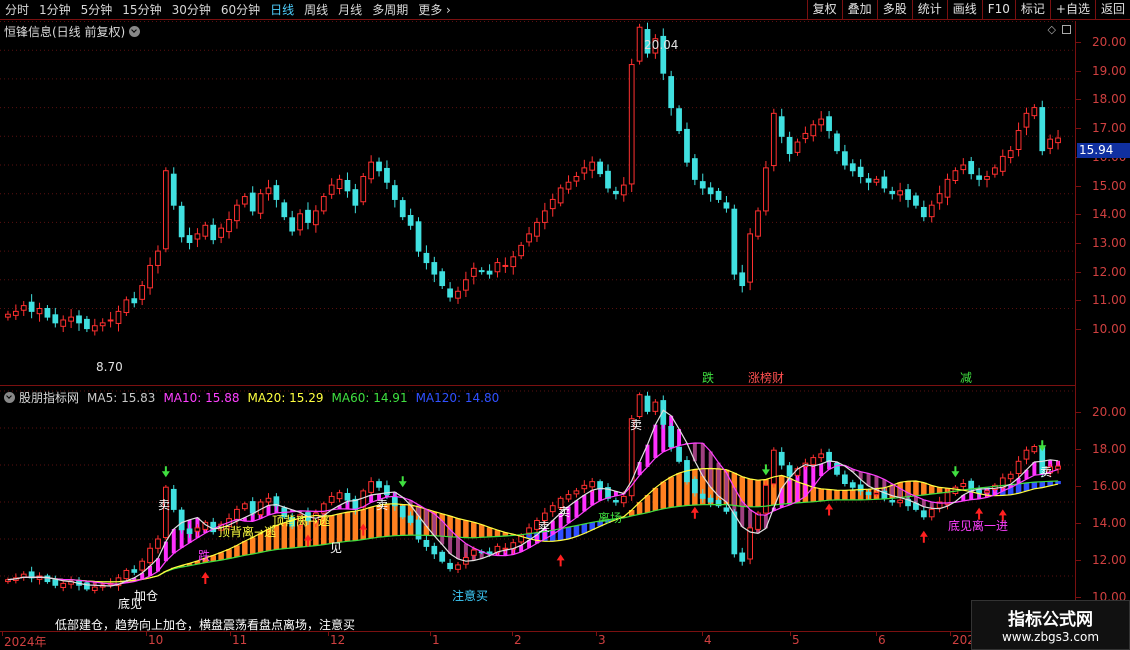 This screenshot has width=1130, height=650. I want to click on price-tick-label: 18.00, so click(1109, 99).